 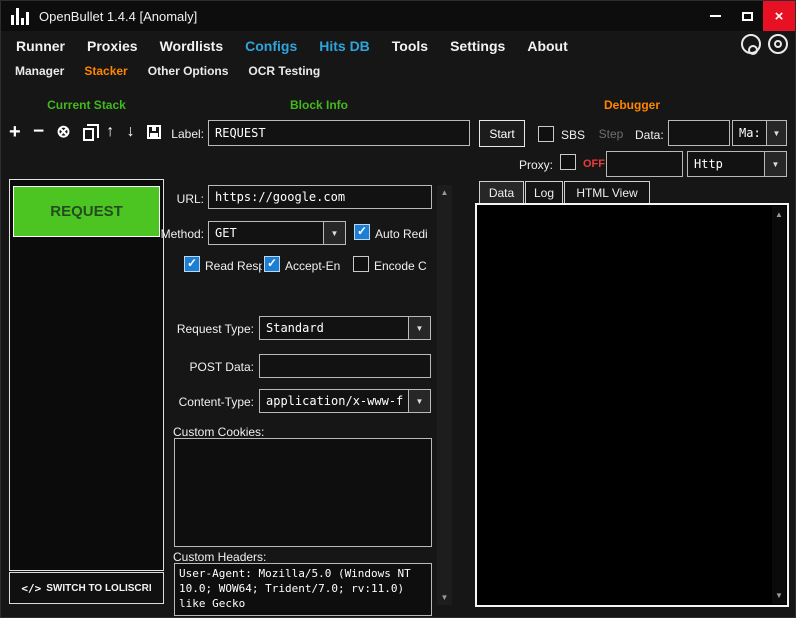 I want to click on debugger-scrollbar: ▲ ▼, so click(x=779, y=405).